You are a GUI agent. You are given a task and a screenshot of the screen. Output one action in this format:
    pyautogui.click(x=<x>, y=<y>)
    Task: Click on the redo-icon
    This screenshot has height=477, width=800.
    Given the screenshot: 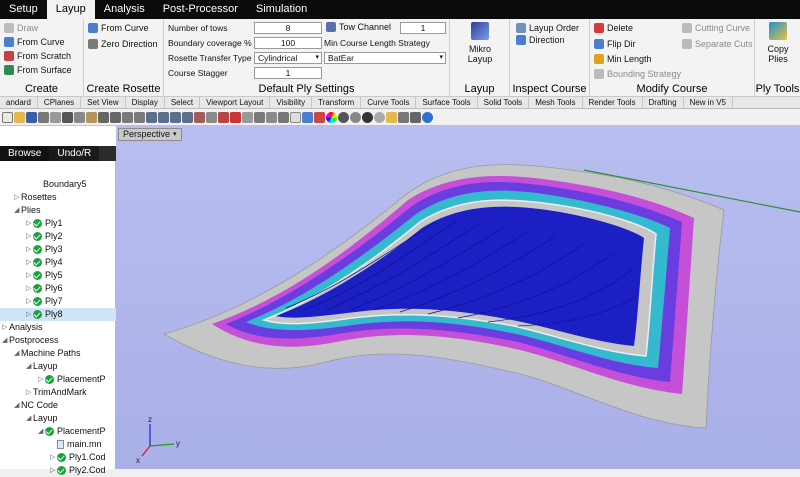 What is the action you would take?
    pyautogui.click(x=115, y=117)
    